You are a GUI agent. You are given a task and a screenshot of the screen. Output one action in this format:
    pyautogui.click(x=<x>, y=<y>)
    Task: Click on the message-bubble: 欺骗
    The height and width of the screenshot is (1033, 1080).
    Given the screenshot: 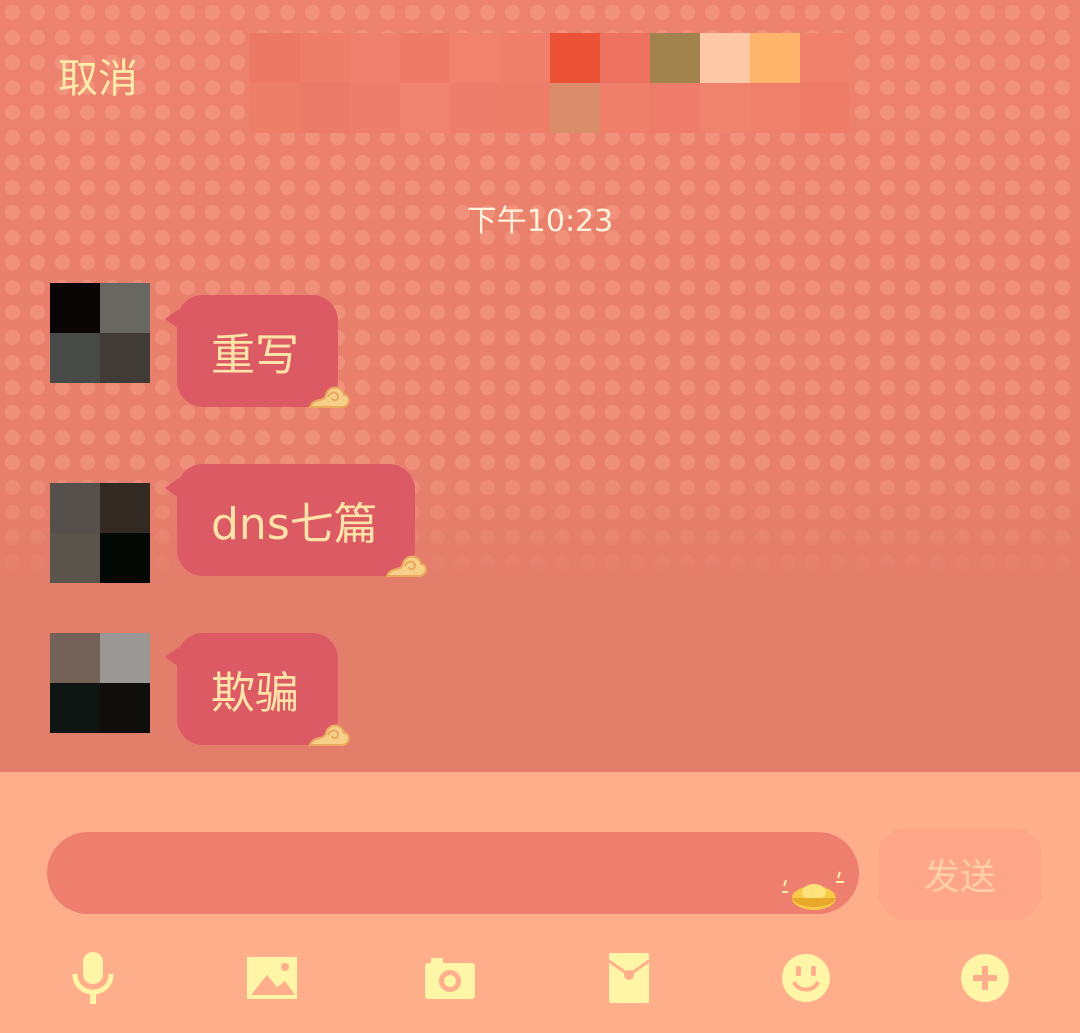 What is the action you would take?
    pyautogui.click(x=257, y=690)
    